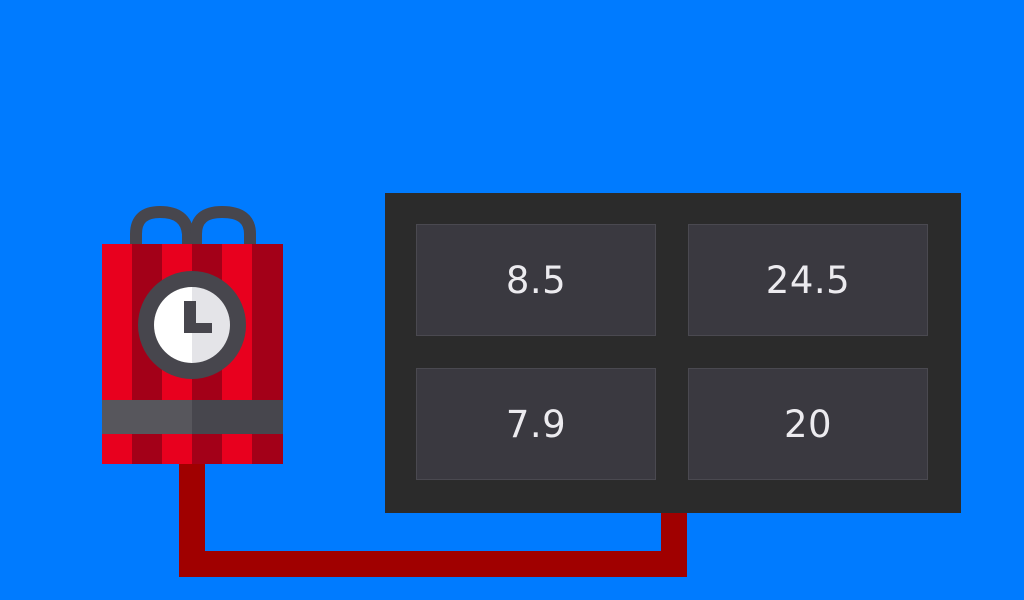 The image size is (1024, 600). What do you see at coordinates (192, 325) in the screenshot?
I see `clock-icon` at bounding box center [192, 325].